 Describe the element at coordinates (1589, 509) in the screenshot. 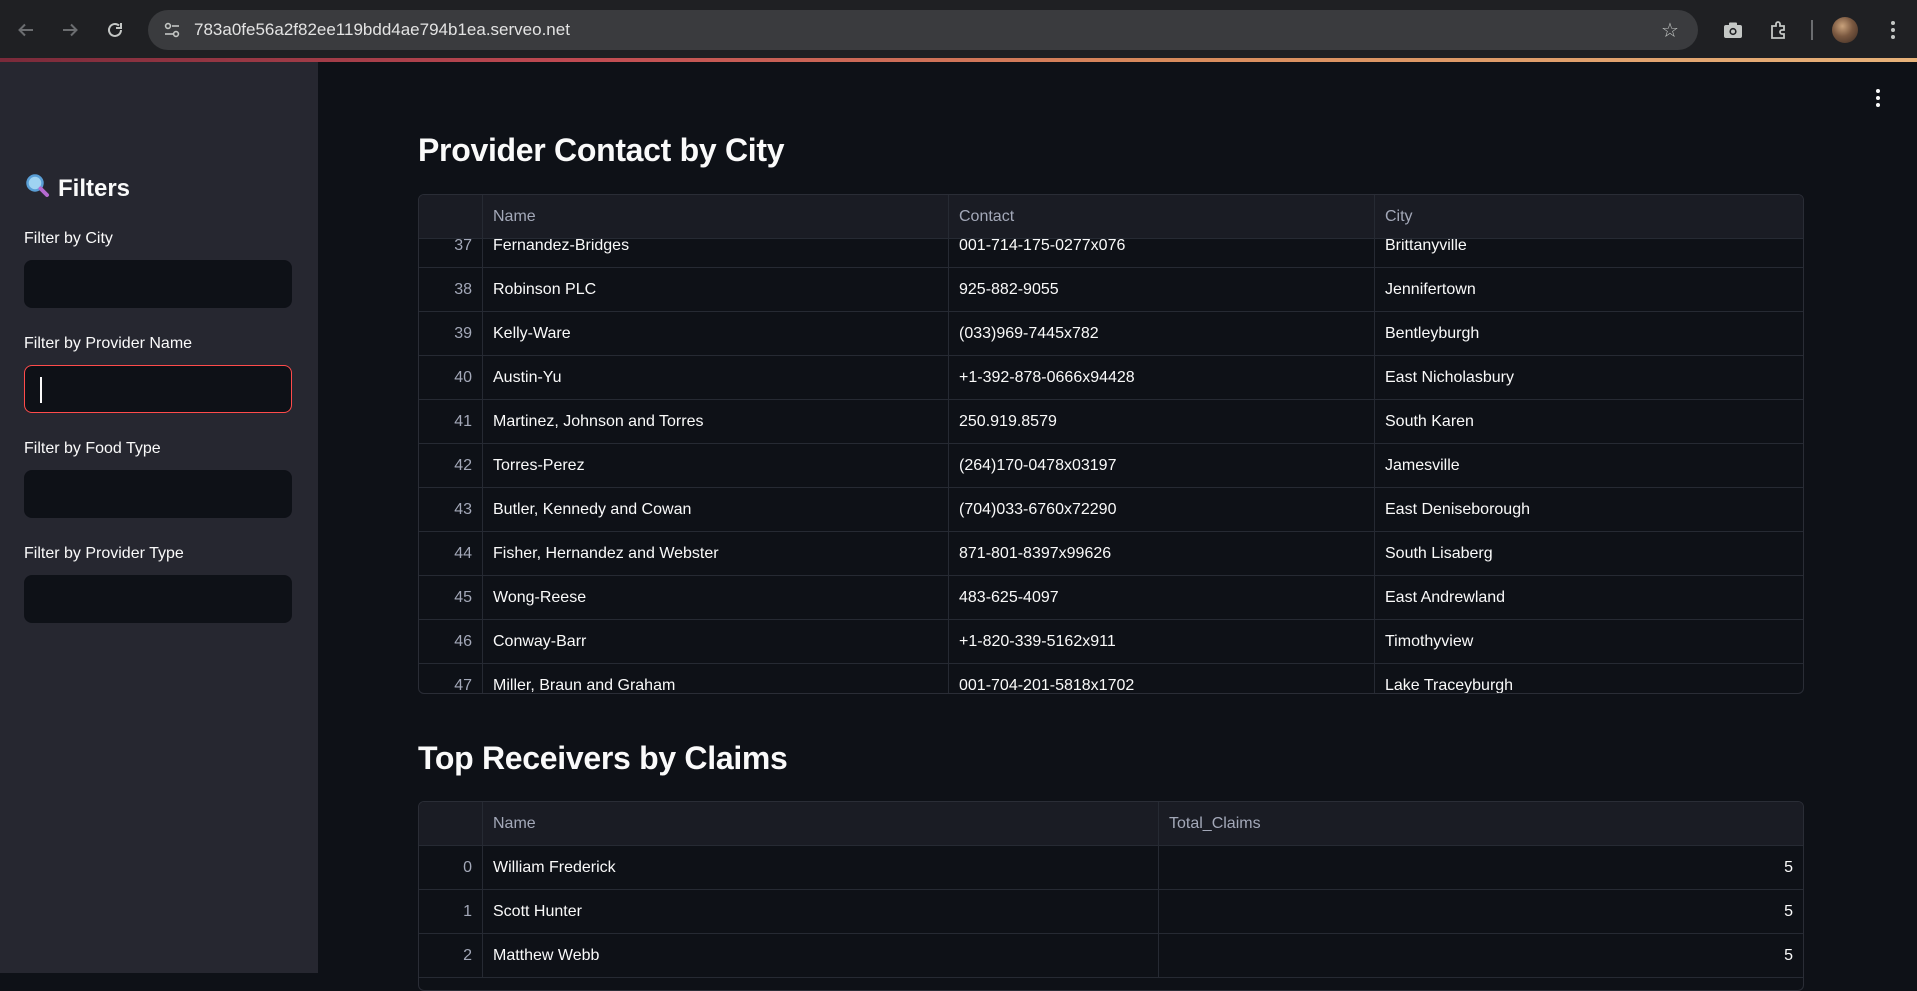

I see `city-cell: East Deniseborough` at that location.